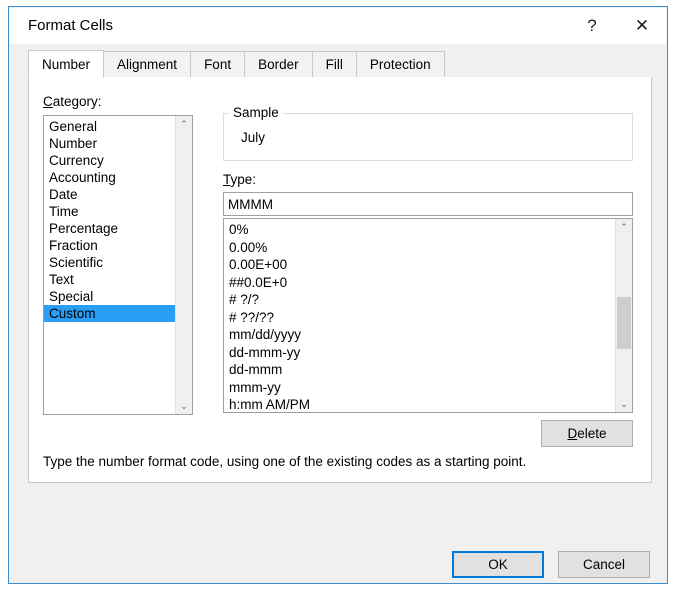 This screenshot has width=676, height=592. What do you see at coordinates (624, 323) in the screenshot?
I see `scrollbar-thumb` at bounding box center [624, 323].